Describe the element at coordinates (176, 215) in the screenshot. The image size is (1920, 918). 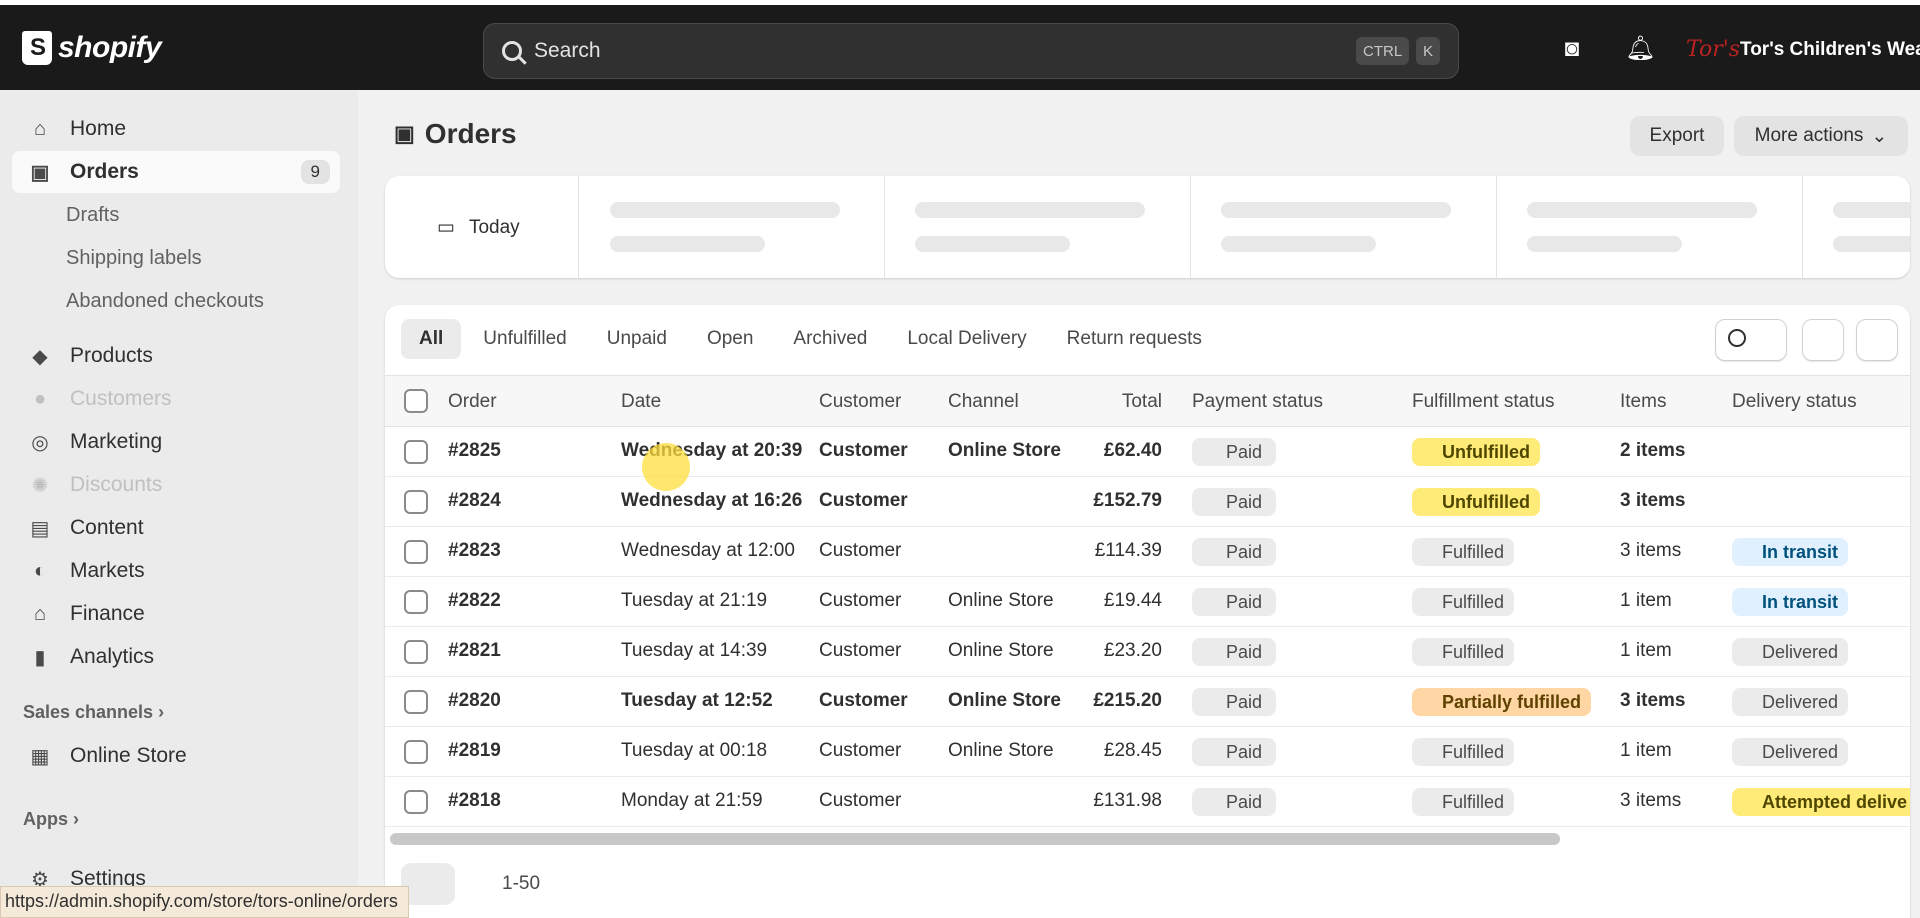
I see `sidebar-item-drafts: Drafts` at that location.